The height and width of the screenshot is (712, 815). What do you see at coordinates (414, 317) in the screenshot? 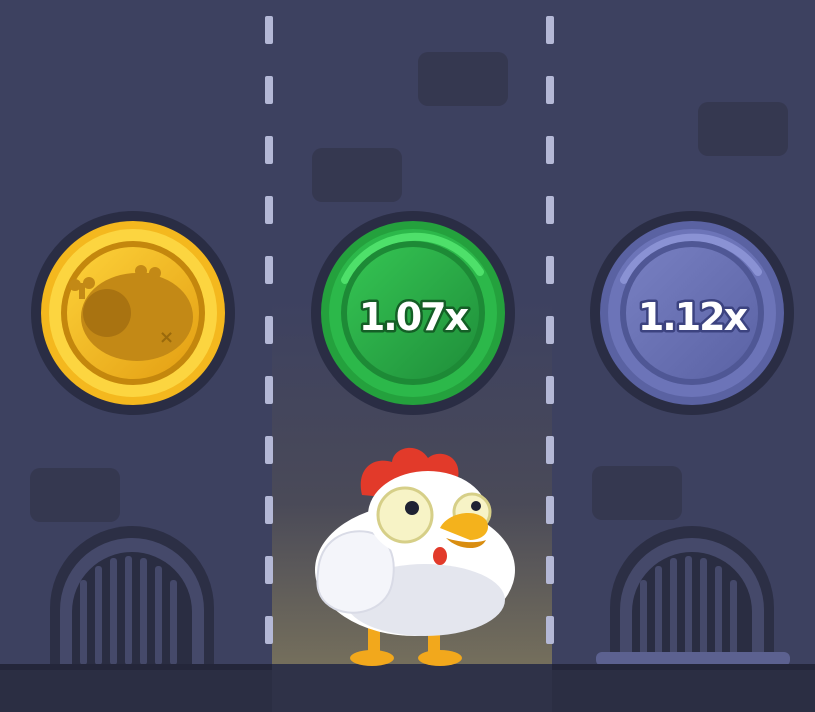
I see `multiplier-label-1: 1.07x` at bounding box center [414, 317].